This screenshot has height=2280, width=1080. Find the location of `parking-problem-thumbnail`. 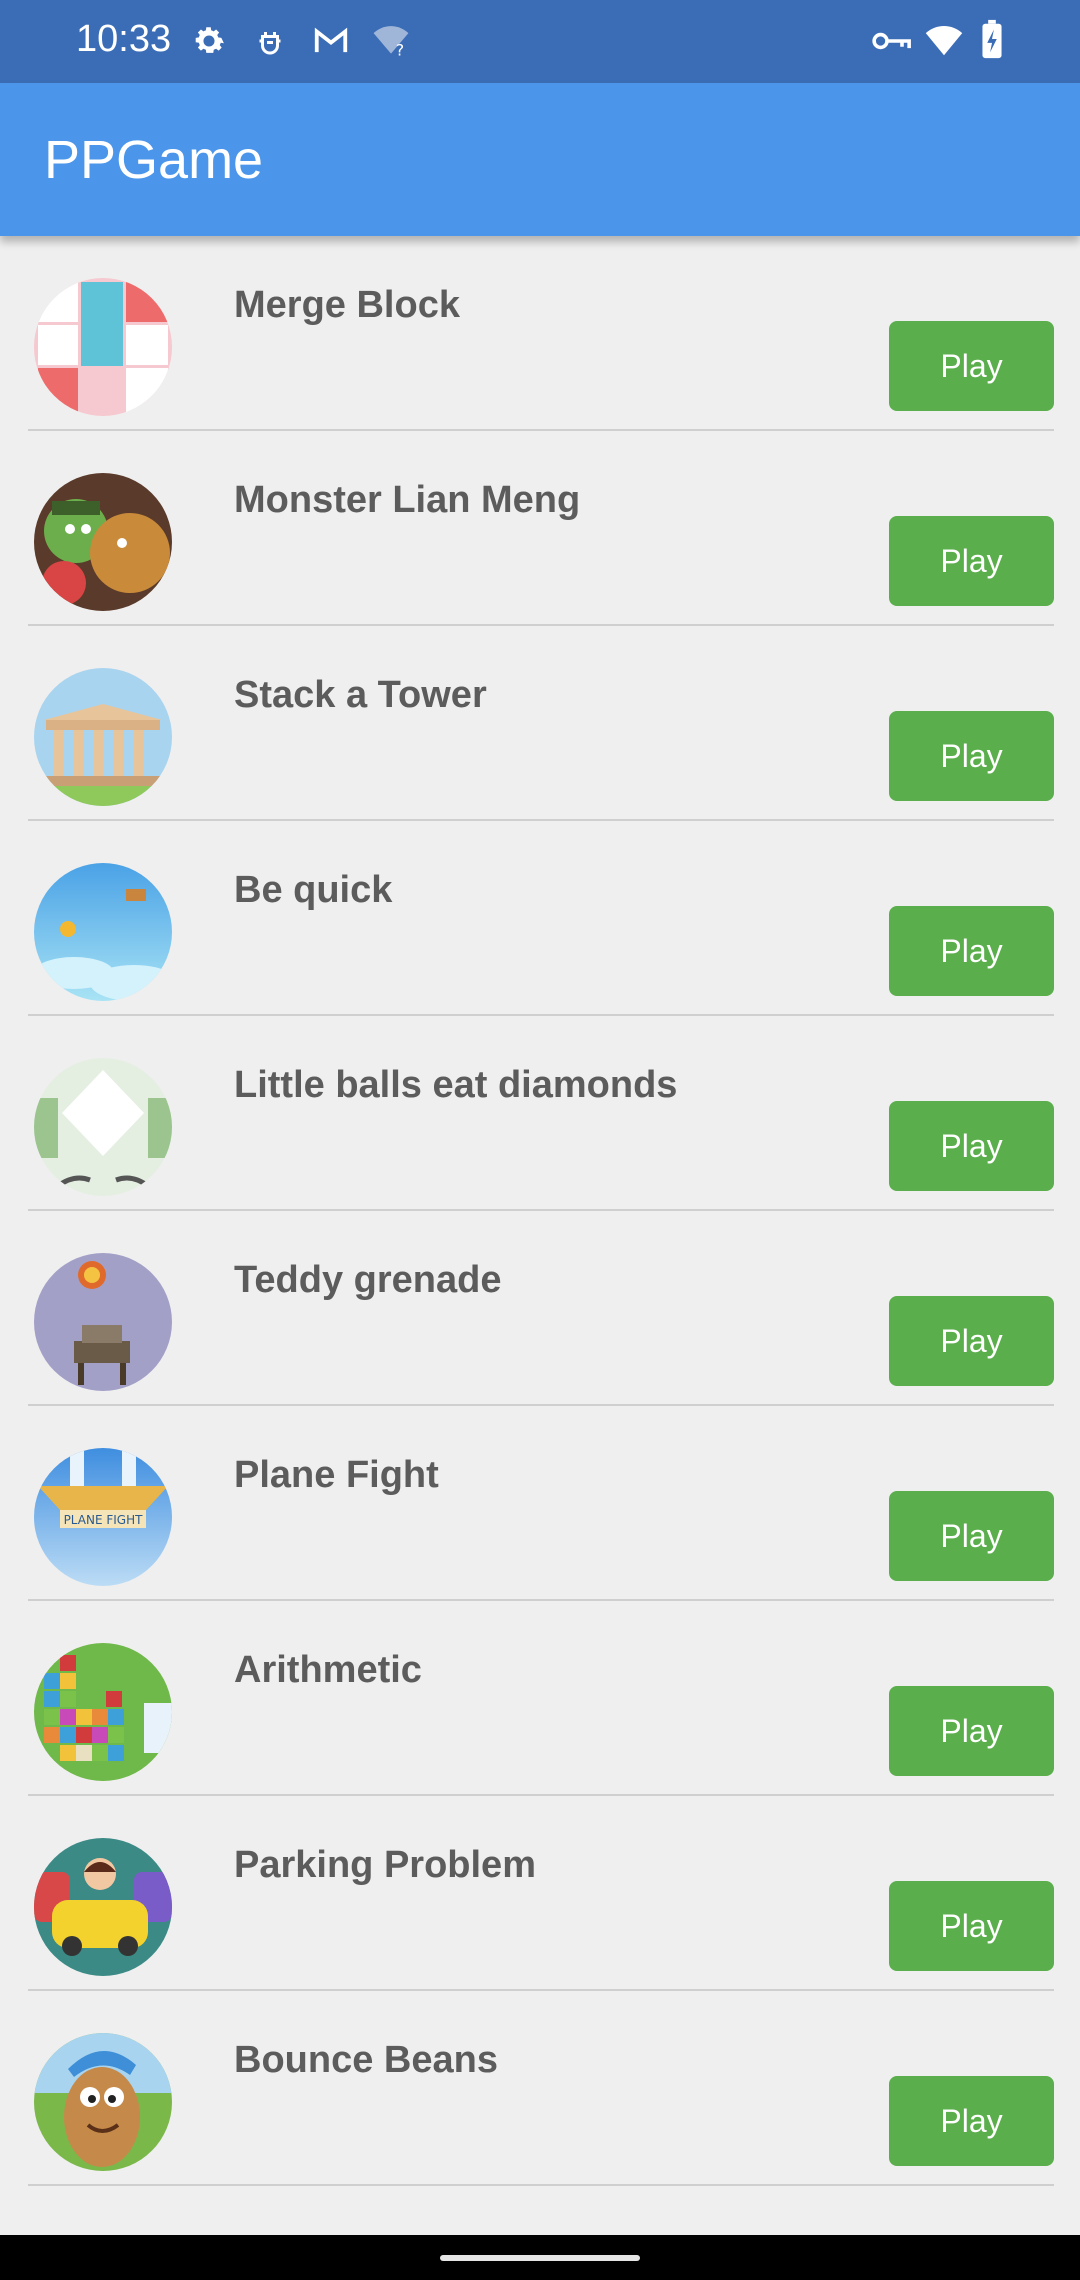

parking-problem-thumbnail is located at coordinates (103, 1907).